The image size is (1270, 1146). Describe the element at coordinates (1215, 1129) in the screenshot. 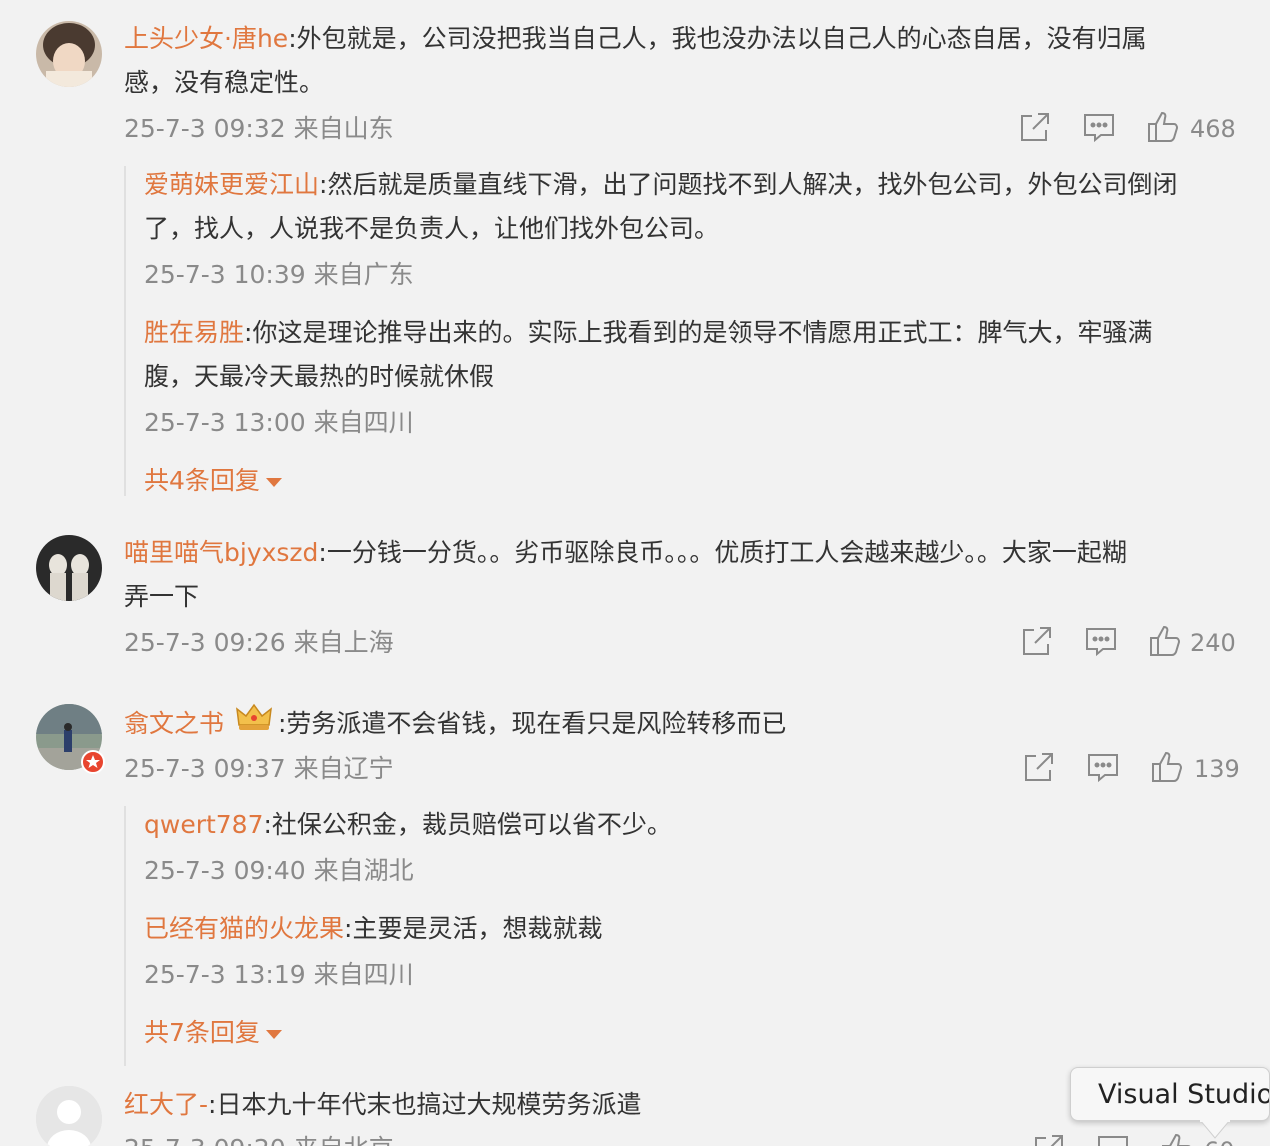

I see `tooltip-pointer` at that location.